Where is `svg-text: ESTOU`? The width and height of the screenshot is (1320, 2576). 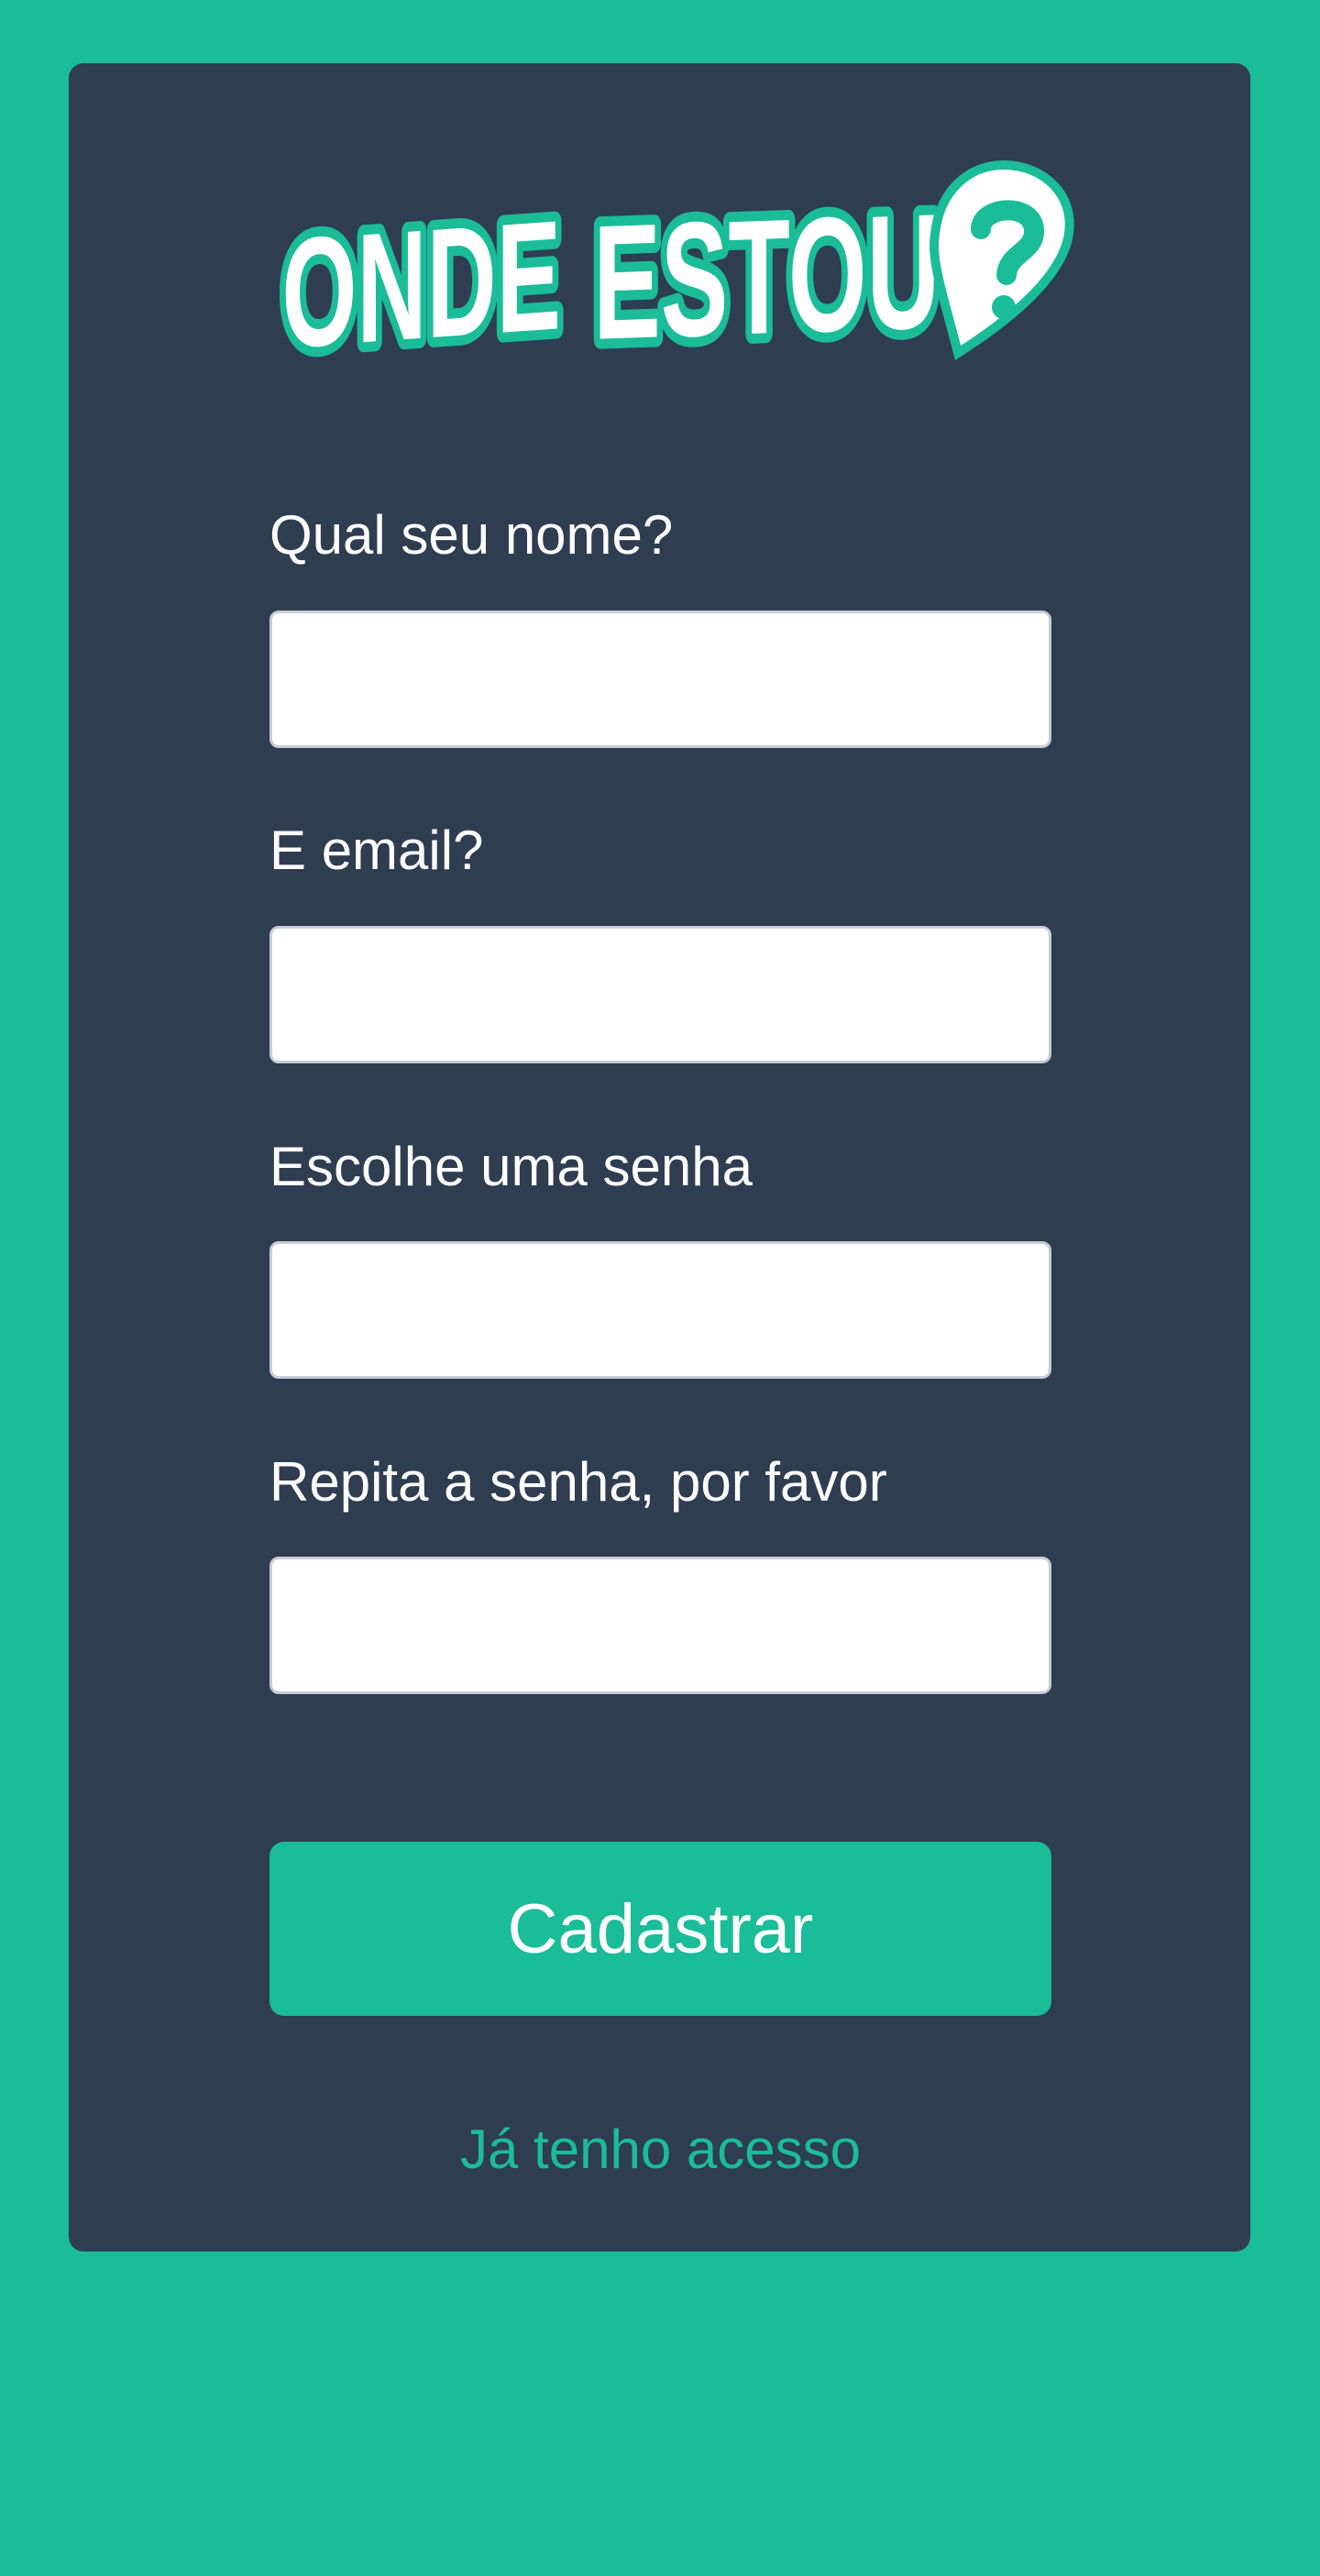 svg-text: ESTOU is located at coordinates (766, 274).